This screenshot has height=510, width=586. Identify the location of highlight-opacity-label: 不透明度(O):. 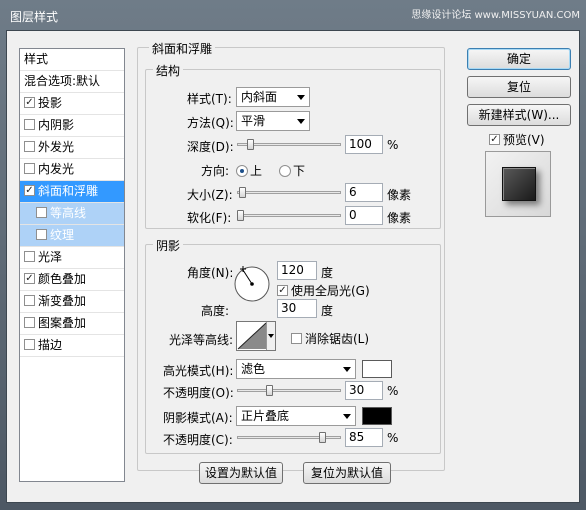
(198, 393).